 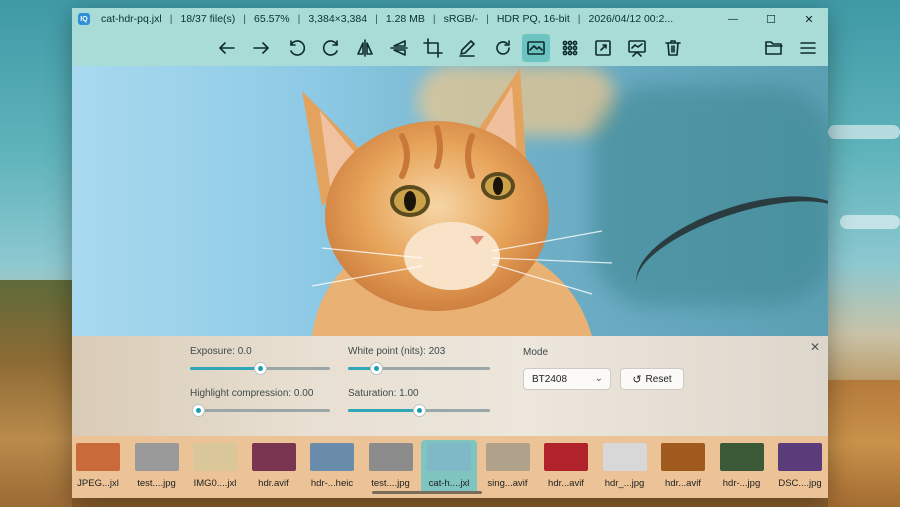 I want to click on flip-vertical-button, so click(x=399, y=48).